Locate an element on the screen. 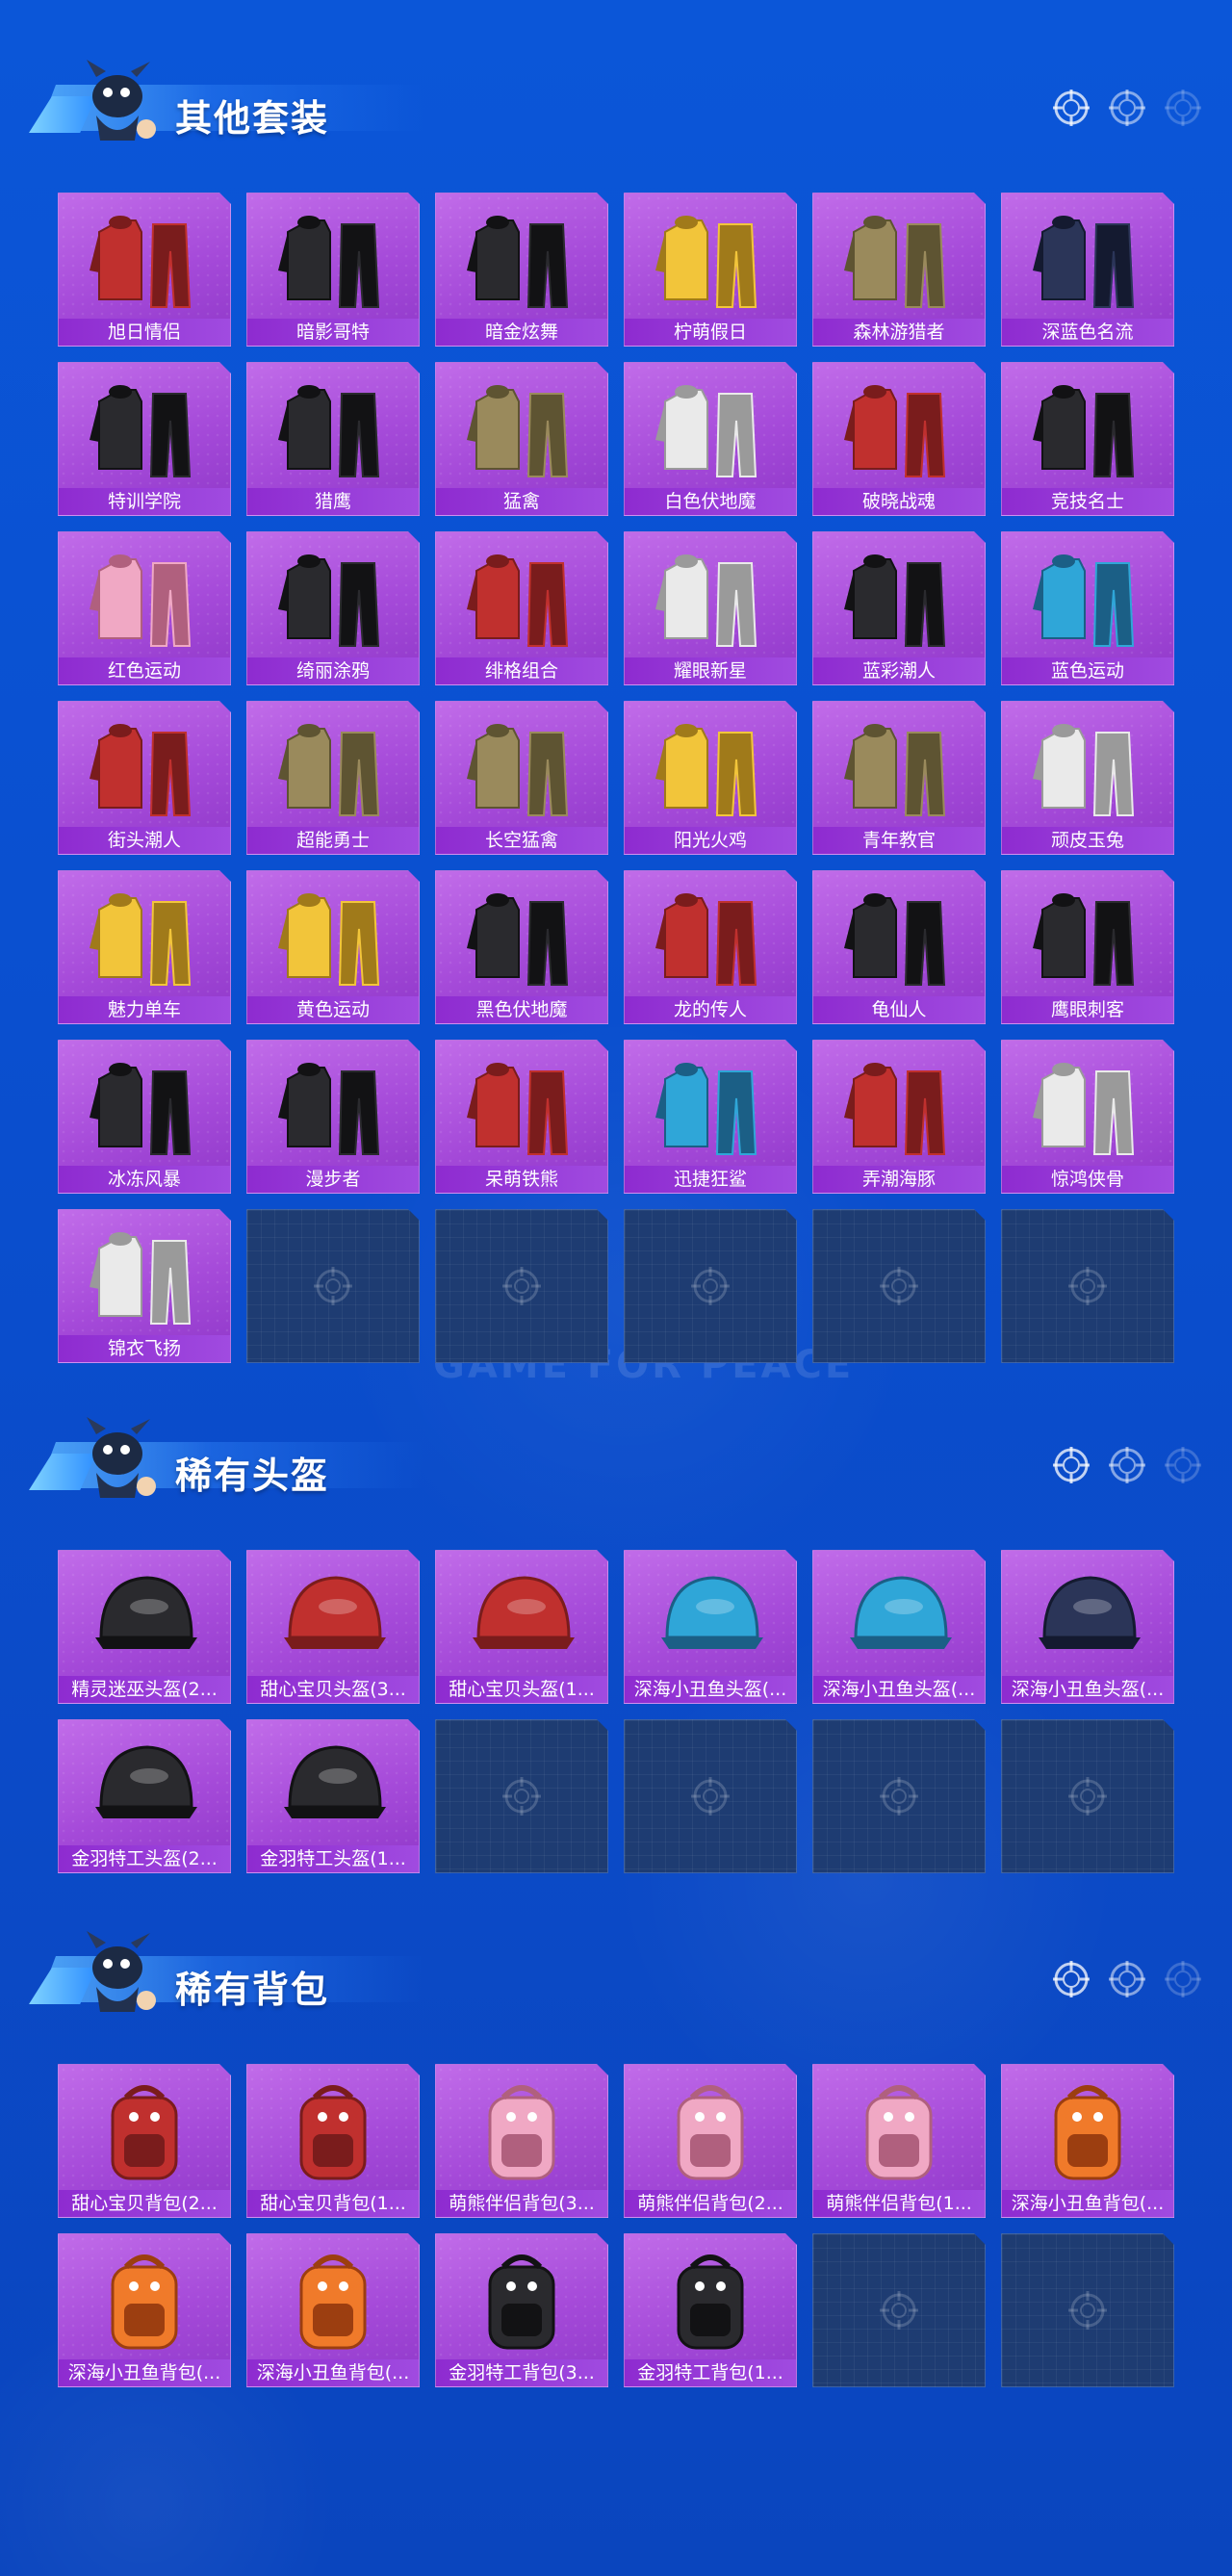 The image size is (1232, 2576). item-card: 弄潮海豚 is located at coordinates (899, 1117).